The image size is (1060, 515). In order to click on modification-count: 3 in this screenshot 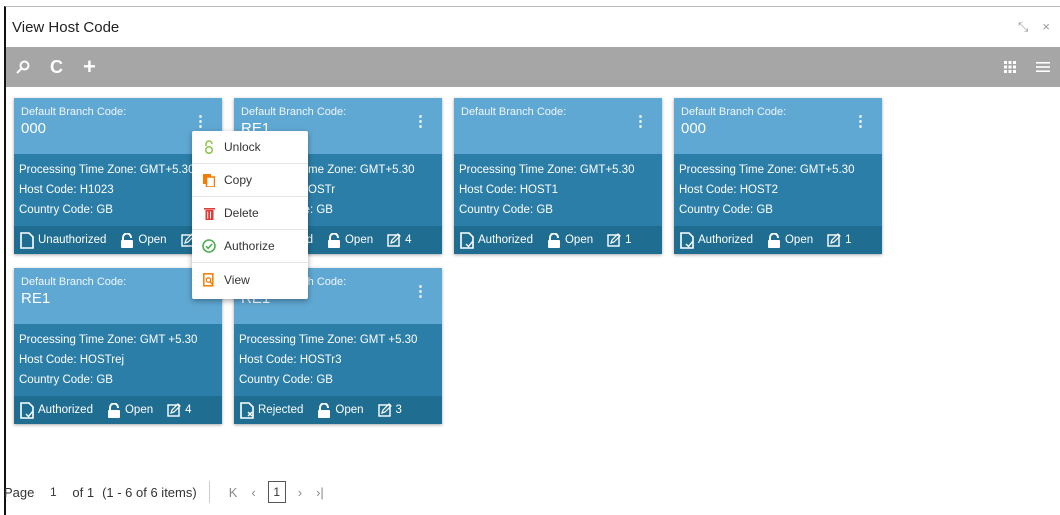, I will do `click(389, 410)`.